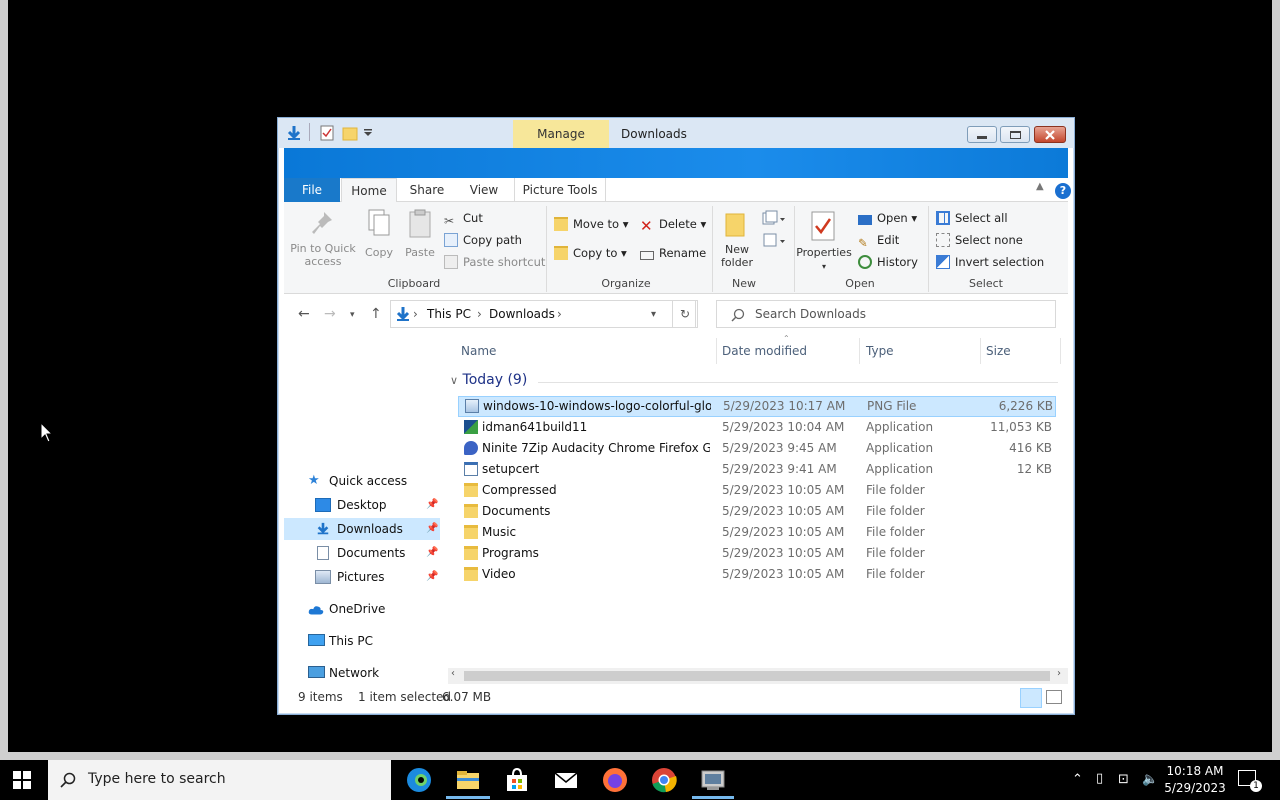  I want to click on folder-icon, so click(471, 574).